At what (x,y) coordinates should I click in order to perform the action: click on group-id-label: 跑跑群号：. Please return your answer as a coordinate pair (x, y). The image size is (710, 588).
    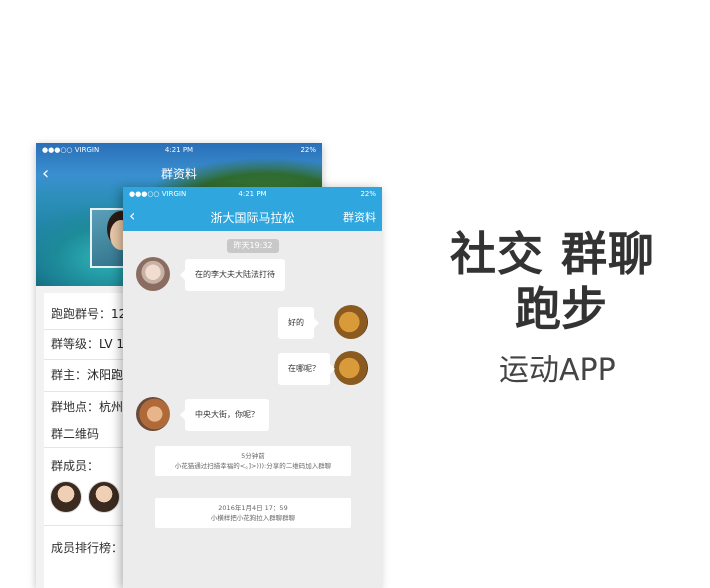
    Looking at the image, I should click on (81, 314).